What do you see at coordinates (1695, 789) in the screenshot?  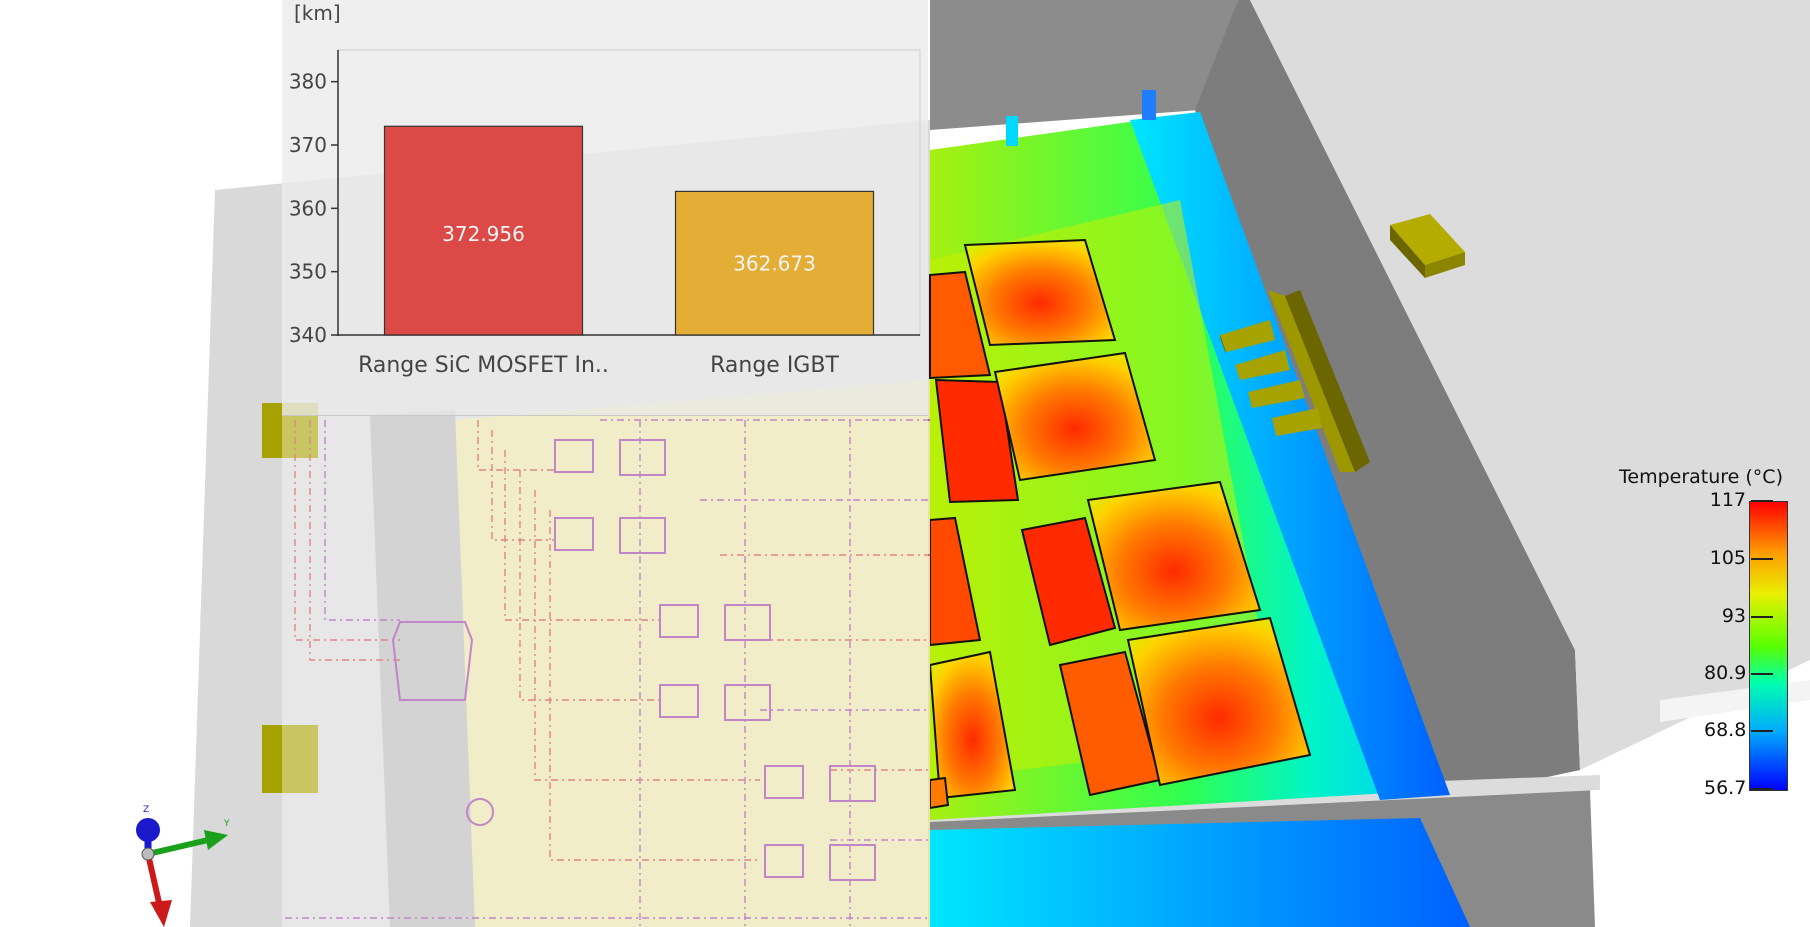 I see `legend-row: 56.7` at bounding box center [1695, 789].